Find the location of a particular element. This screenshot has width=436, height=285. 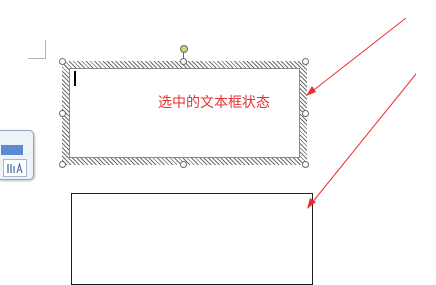

arrowhead-top is located at coordinates (311, 91).